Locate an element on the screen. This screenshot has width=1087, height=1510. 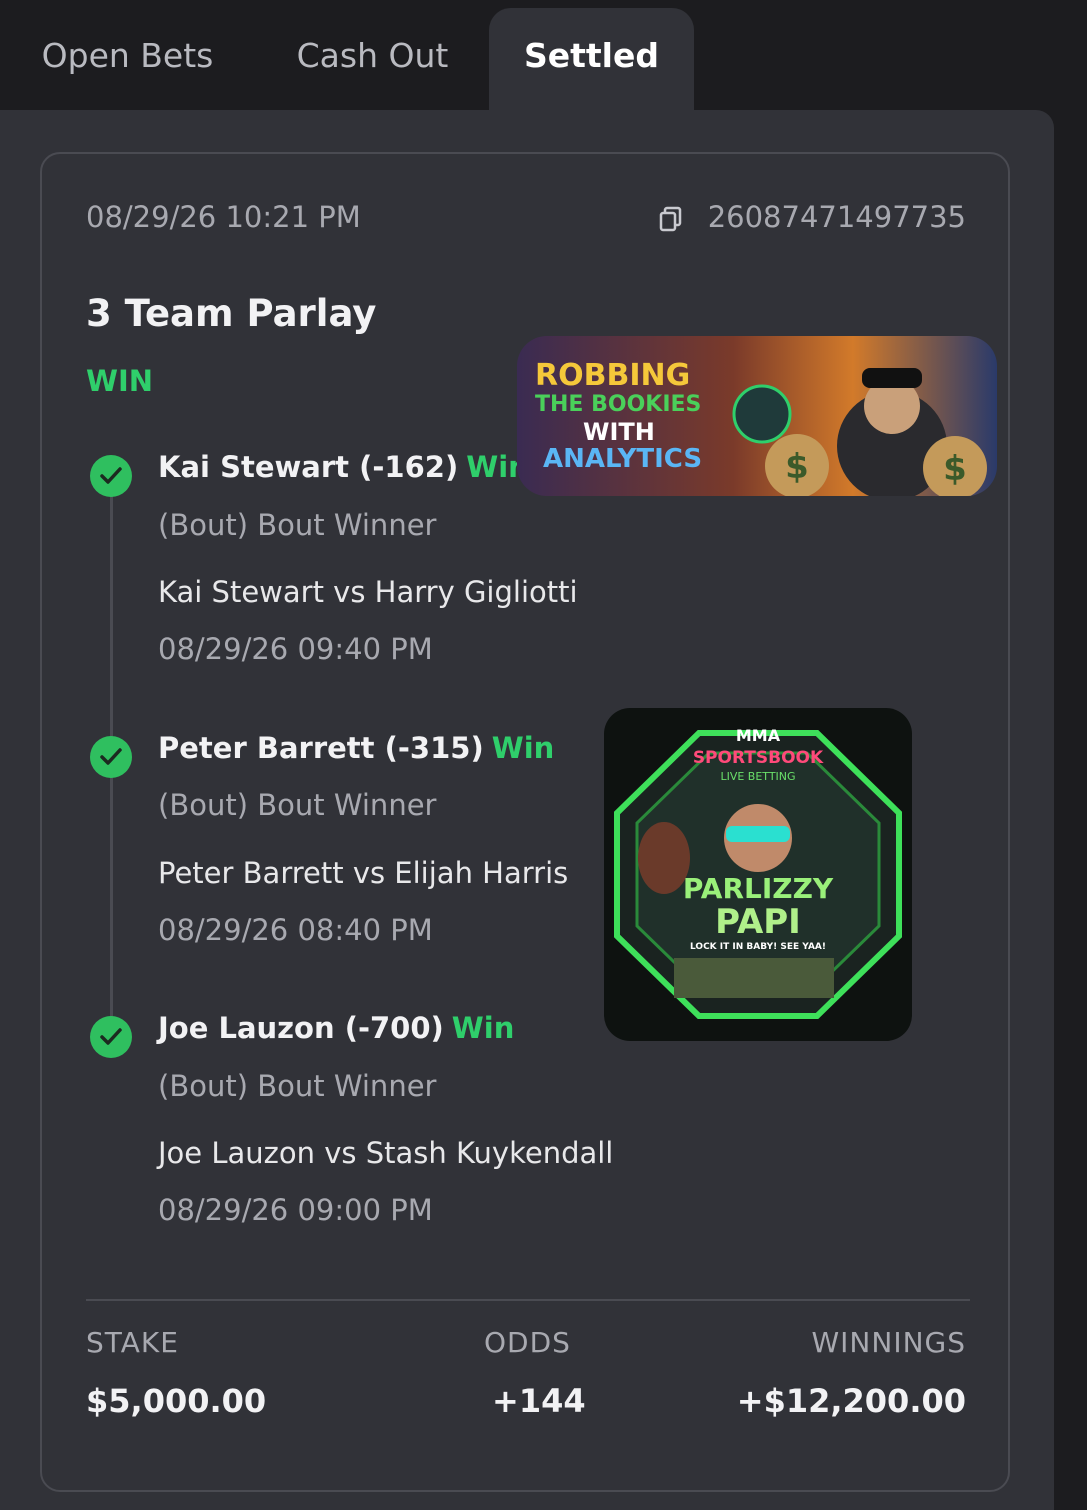
odds-label: ODDS is located at coordinates (527, 1342).